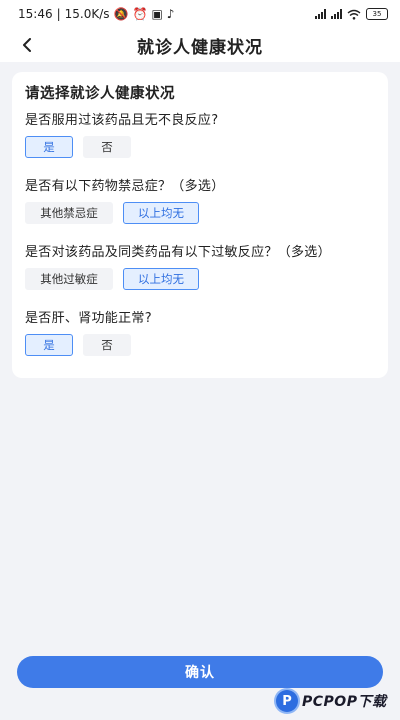  Describe the element at coordinates (157, 14) in the screenshot. I see `app-notification-icon: ▣` at that location.